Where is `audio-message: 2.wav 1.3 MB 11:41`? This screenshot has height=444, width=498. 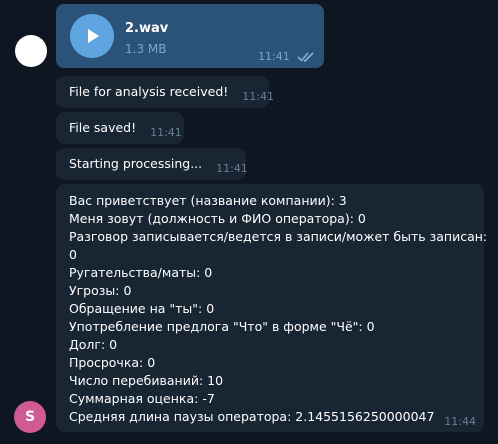
audio-message: 2.wav 1.3 MB 11:41 is located at coordinates (190, 36).